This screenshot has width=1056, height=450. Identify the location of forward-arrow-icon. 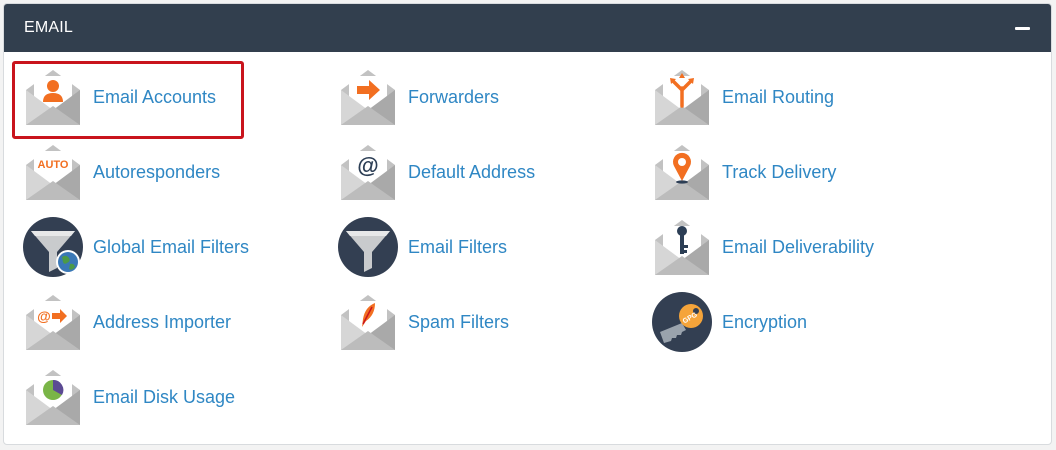
(368, 97).